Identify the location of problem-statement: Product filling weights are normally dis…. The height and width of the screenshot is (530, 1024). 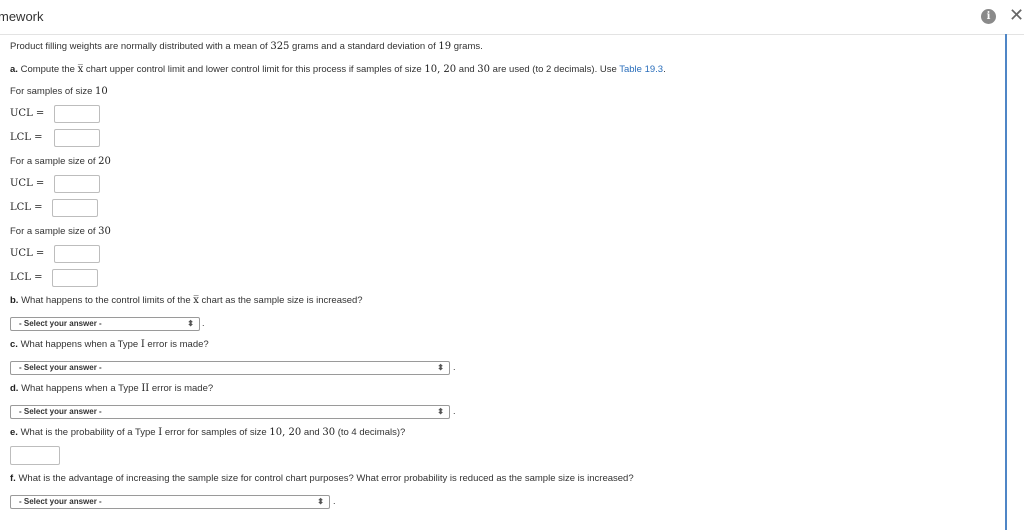
(246, 46).